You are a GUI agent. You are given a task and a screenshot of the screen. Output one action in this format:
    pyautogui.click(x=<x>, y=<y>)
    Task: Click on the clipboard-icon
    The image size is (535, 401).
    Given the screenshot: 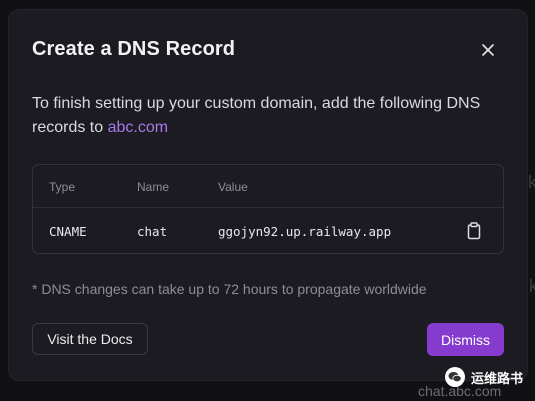 What is the action you would take?
    pyautogui.click(x=474, y=231)
    